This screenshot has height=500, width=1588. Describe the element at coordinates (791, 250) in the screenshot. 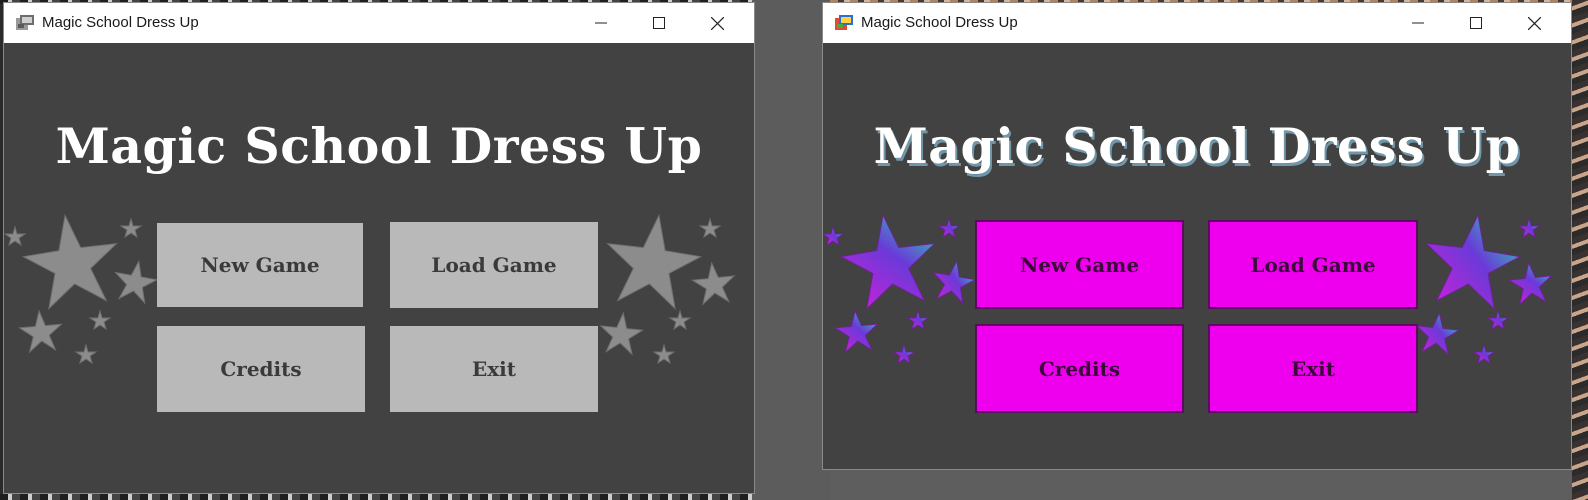

I see `desktop-background-gap` at that location.